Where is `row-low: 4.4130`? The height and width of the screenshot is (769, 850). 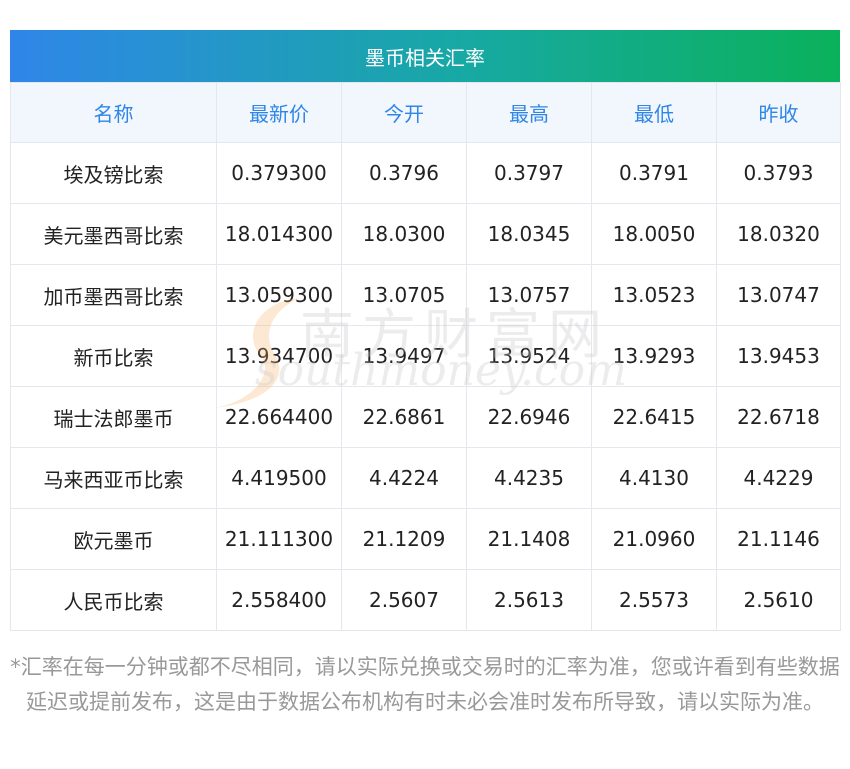
row-low: 4.4130 is located at coordinates (654, 478).